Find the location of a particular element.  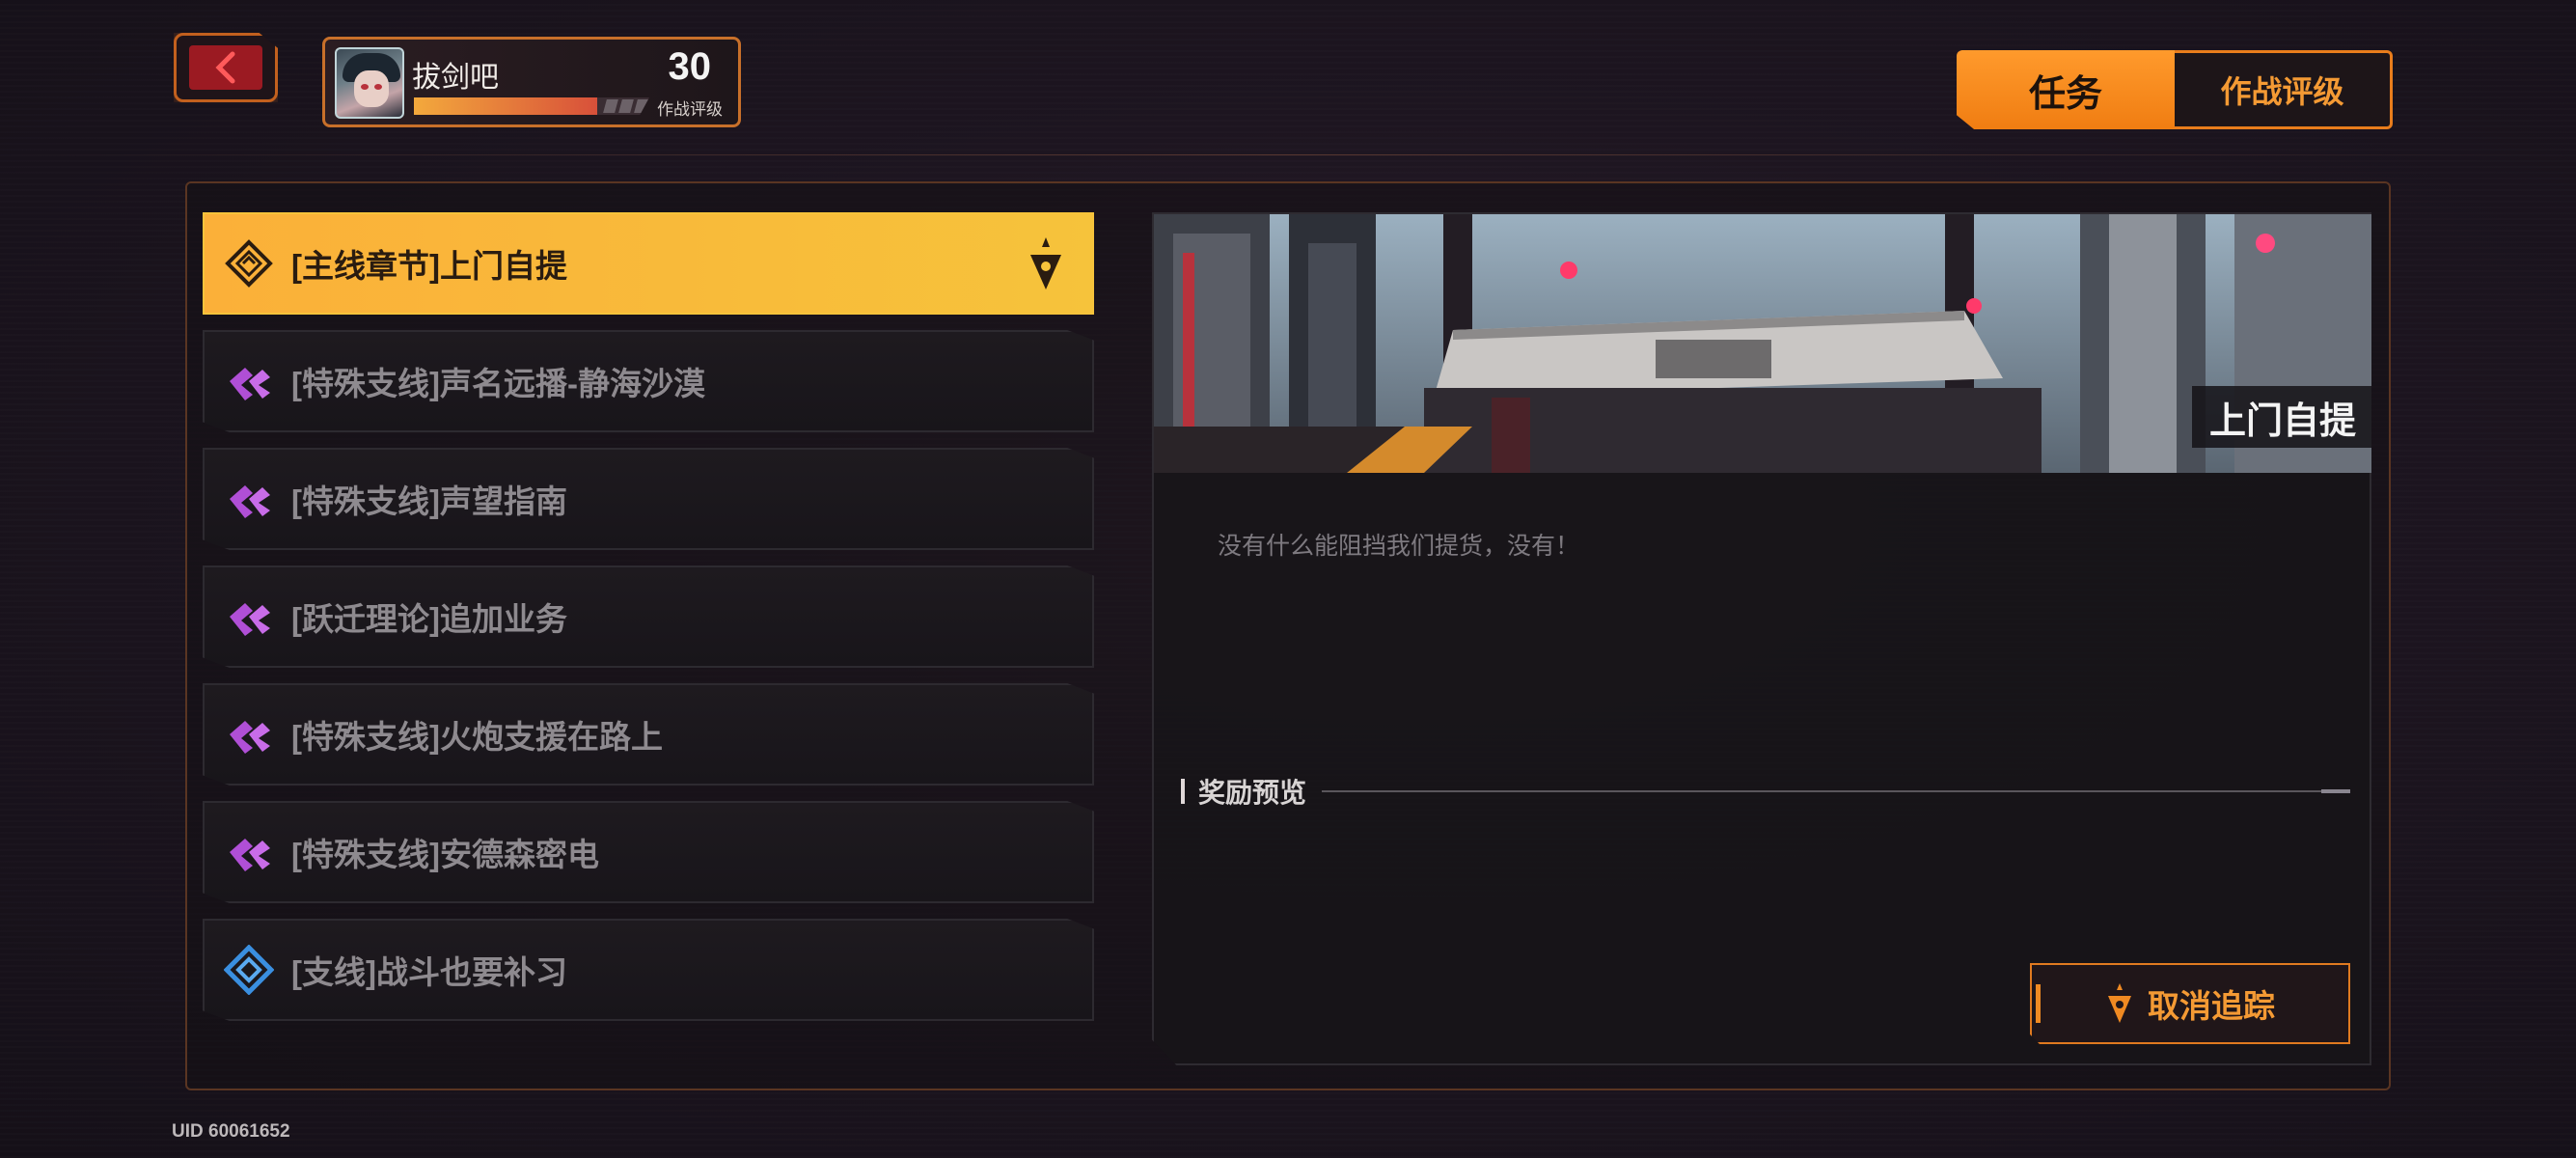

back-button is located at coordinates (226, 67).